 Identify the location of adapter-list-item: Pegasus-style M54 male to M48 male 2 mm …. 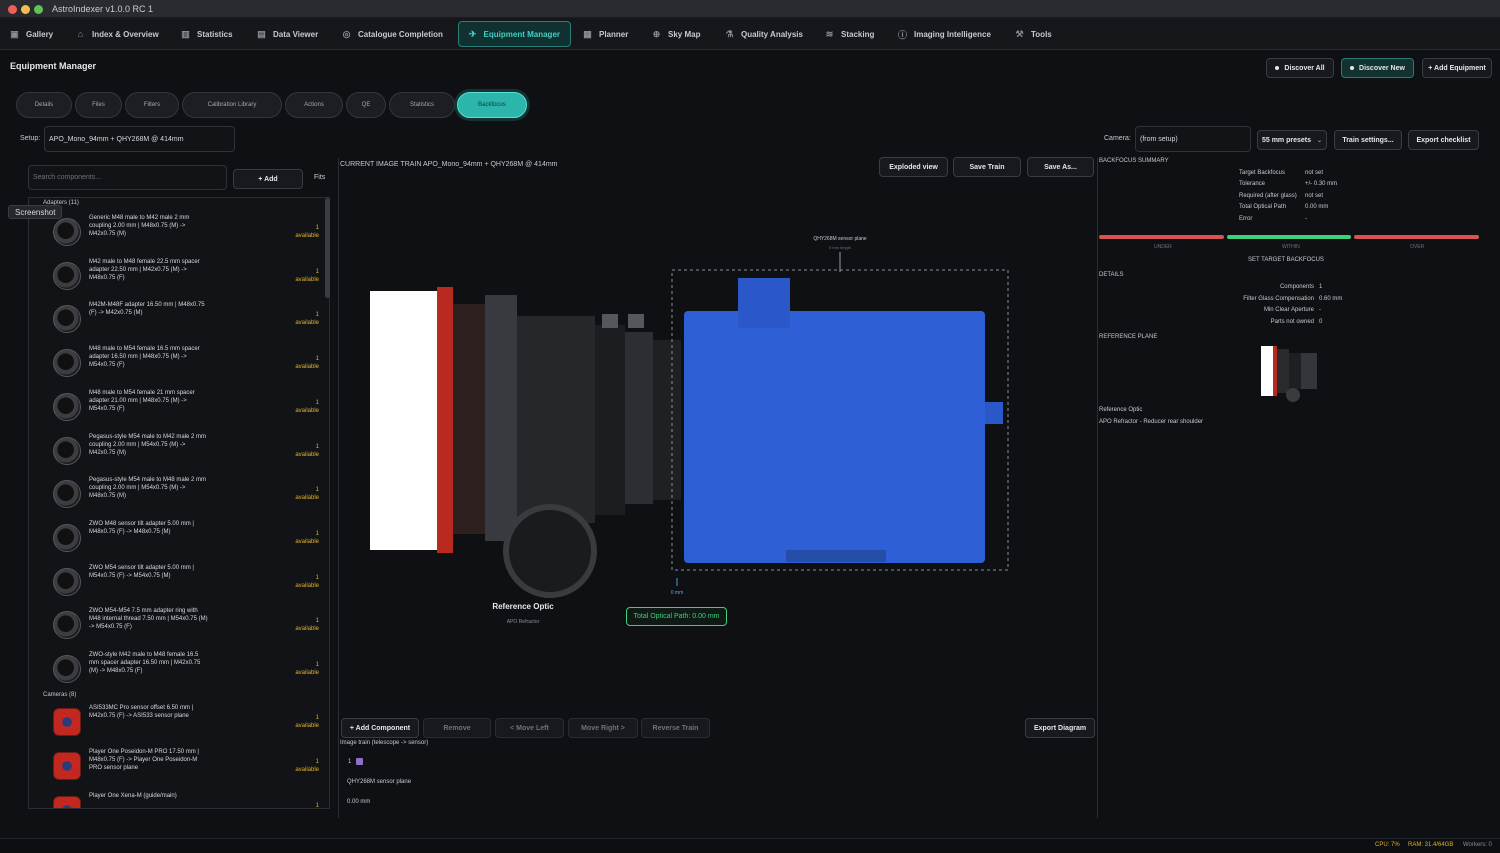
(179, 496).